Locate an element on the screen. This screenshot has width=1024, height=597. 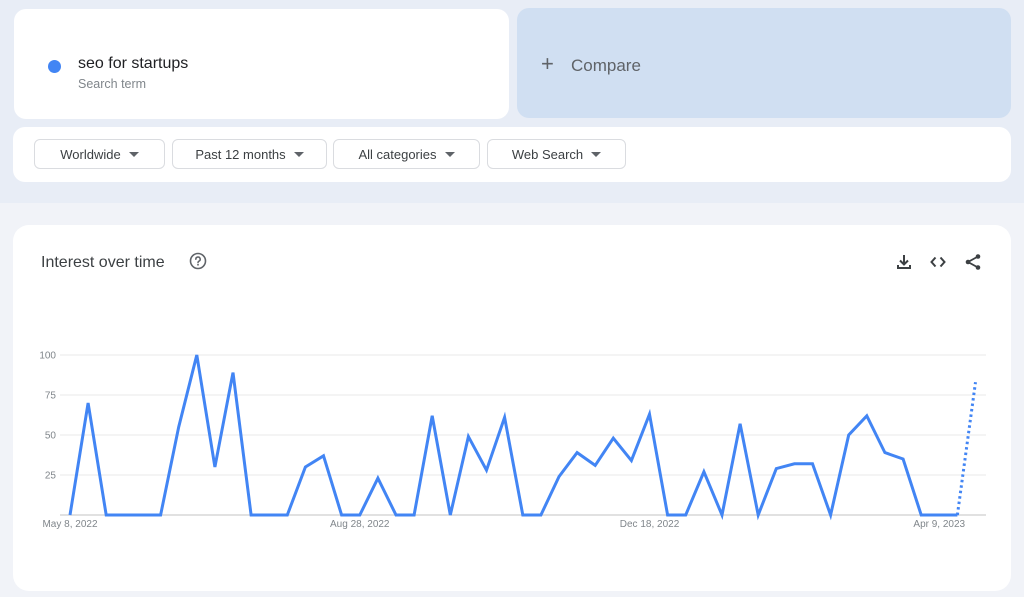
y-tick-label: 75 is located at coordinates (51, 396).